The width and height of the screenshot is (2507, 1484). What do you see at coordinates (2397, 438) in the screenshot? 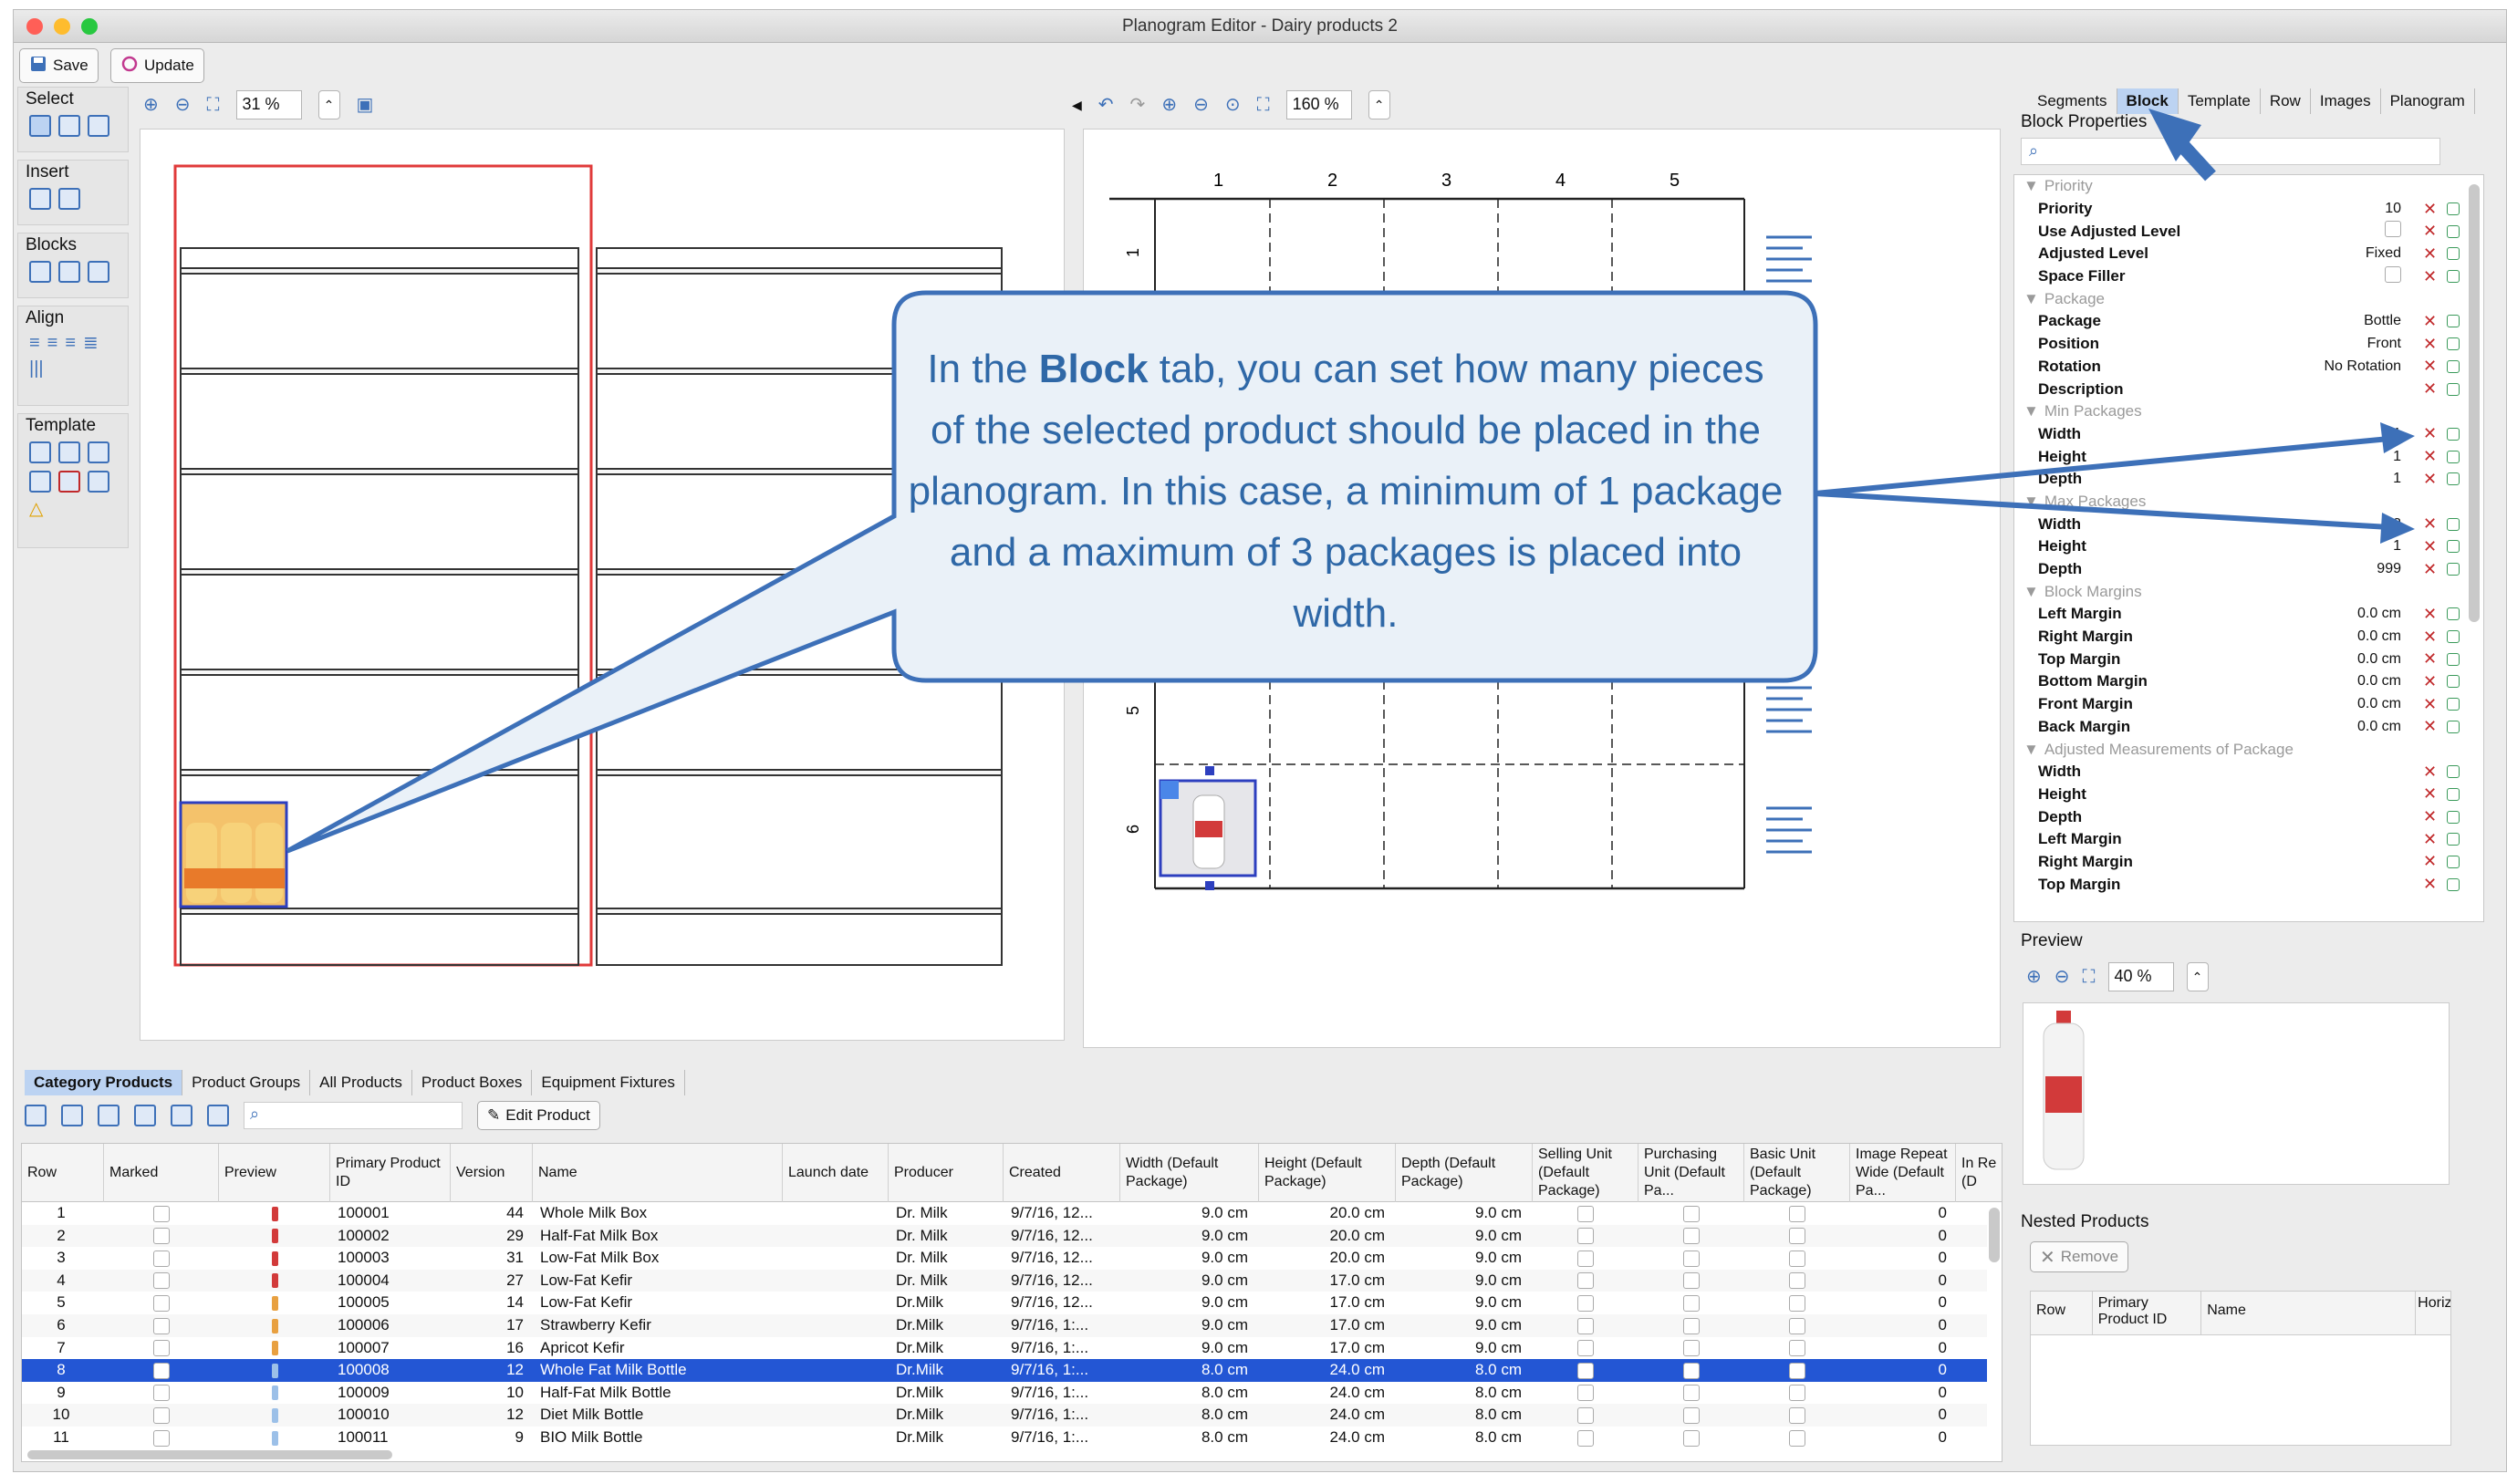
I see `arrow-head-min` at bounding box center [2397, 438].